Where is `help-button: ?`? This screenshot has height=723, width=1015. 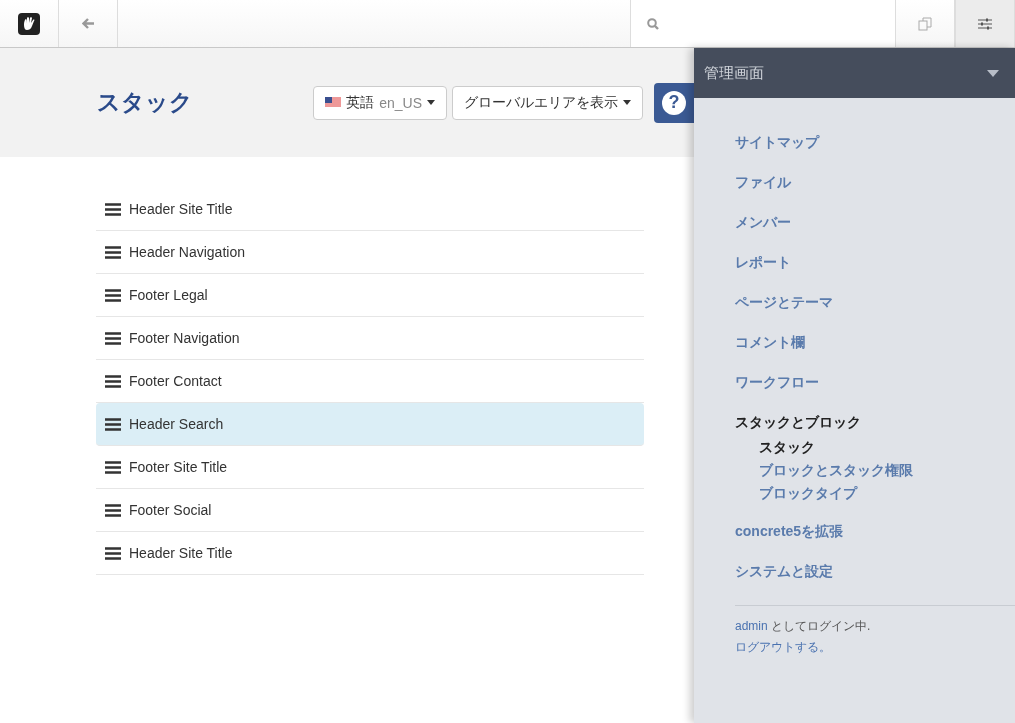 help-button: ? is located at coordinates (674, 102).